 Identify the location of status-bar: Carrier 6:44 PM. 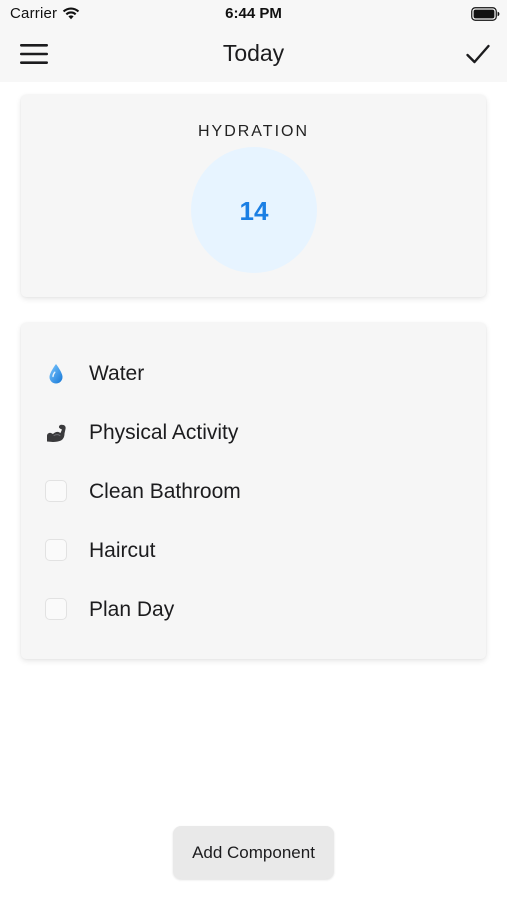
(253, 14).